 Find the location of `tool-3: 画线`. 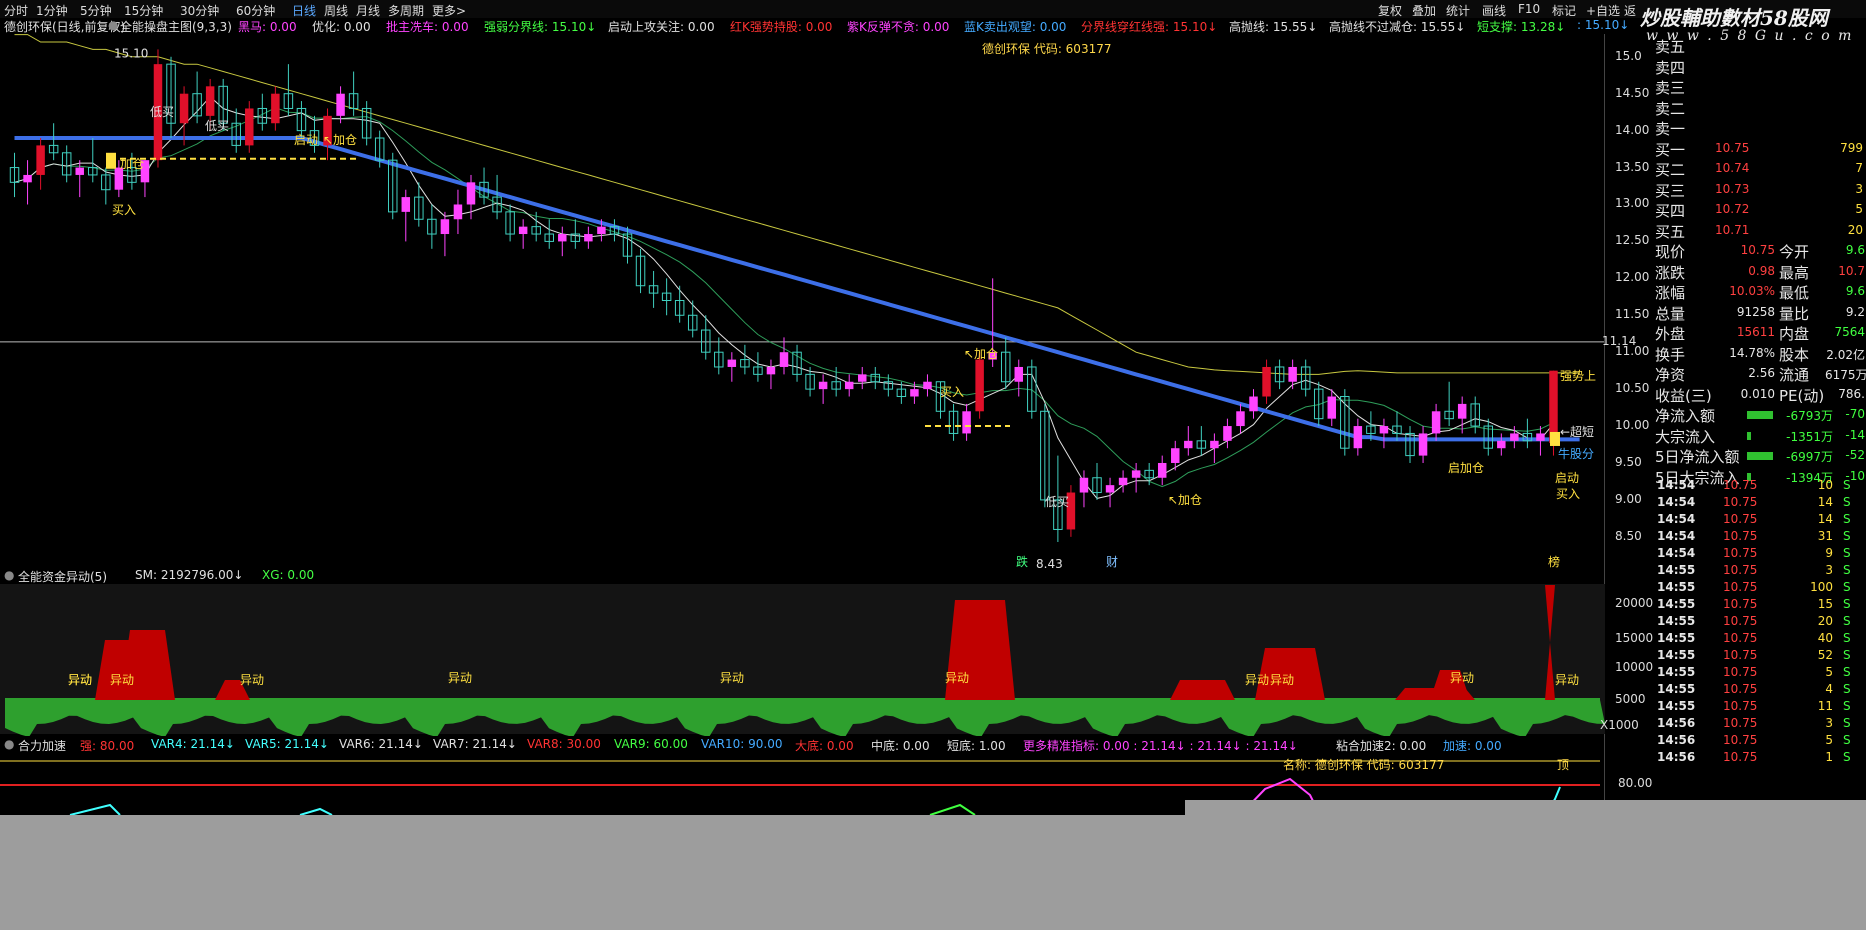

tool-3: 画线 is located at coordinates (1494, 10).